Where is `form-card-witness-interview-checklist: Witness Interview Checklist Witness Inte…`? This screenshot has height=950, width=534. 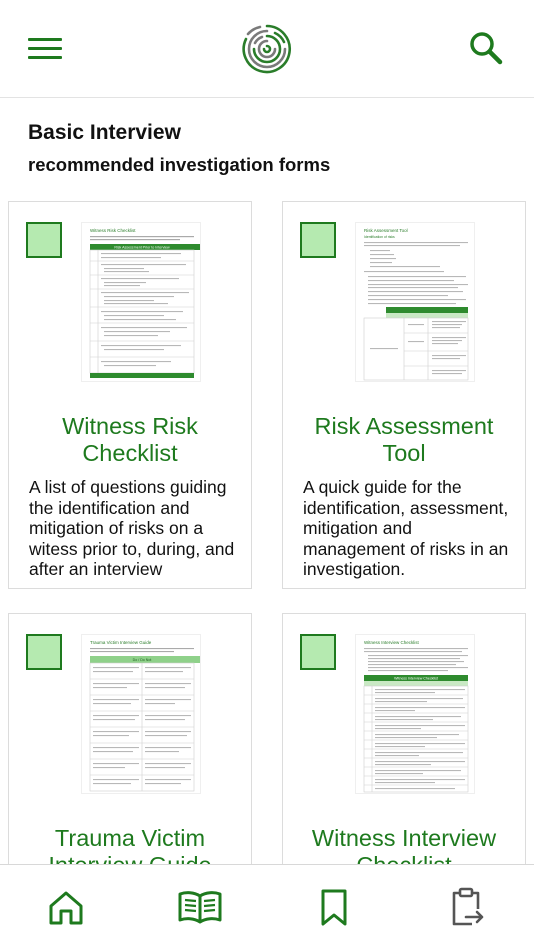 form-card-witness-interview-checklist: Witness Interview Checklist Witness Inte… is located at coordinates (404, 758).